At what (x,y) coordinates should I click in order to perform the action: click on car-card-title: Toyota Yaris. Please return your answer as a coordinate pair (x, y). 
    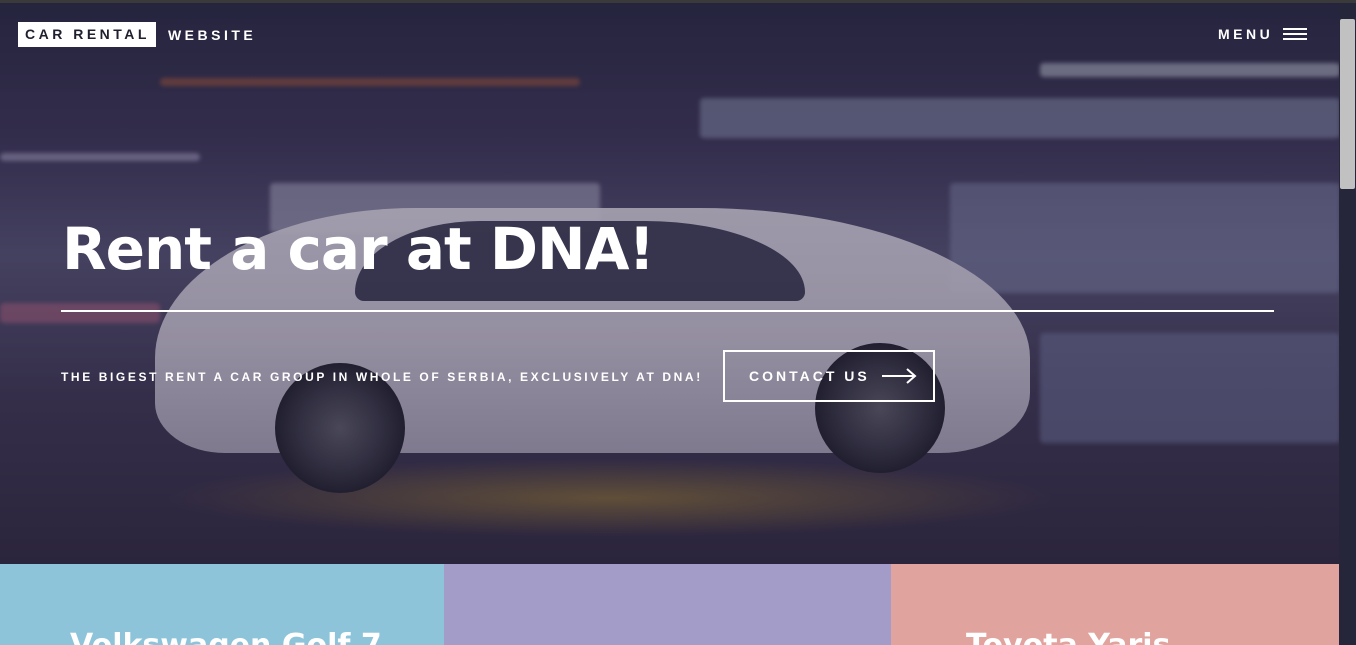
    Looking at the image, I should click on (1068, 636).